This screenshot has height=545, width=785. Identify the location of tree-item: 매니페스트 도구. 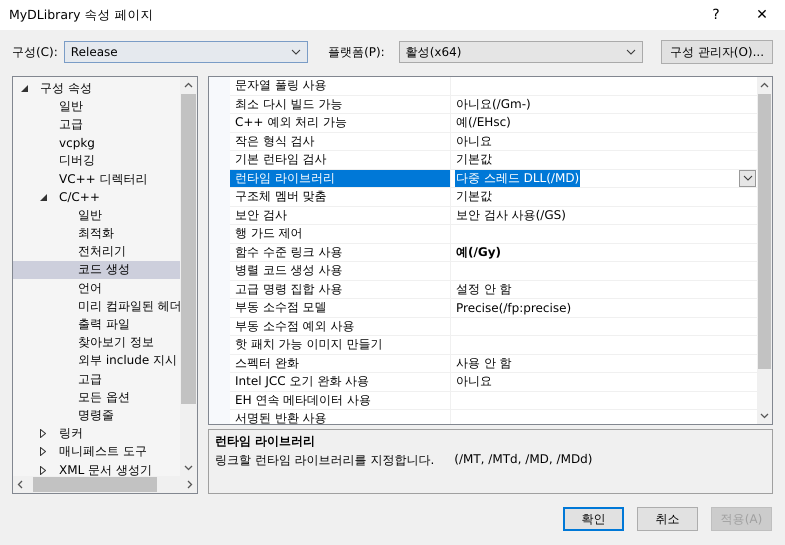
(96, 451).